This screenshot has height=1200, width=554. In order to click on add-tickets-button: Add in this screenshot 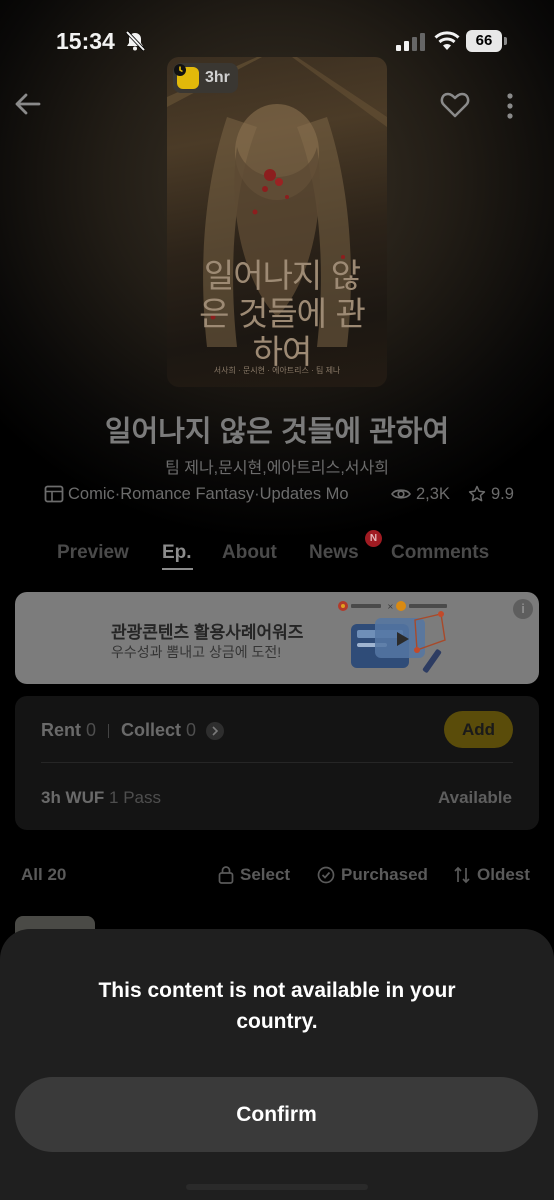, I will do `click(478, 729)`.